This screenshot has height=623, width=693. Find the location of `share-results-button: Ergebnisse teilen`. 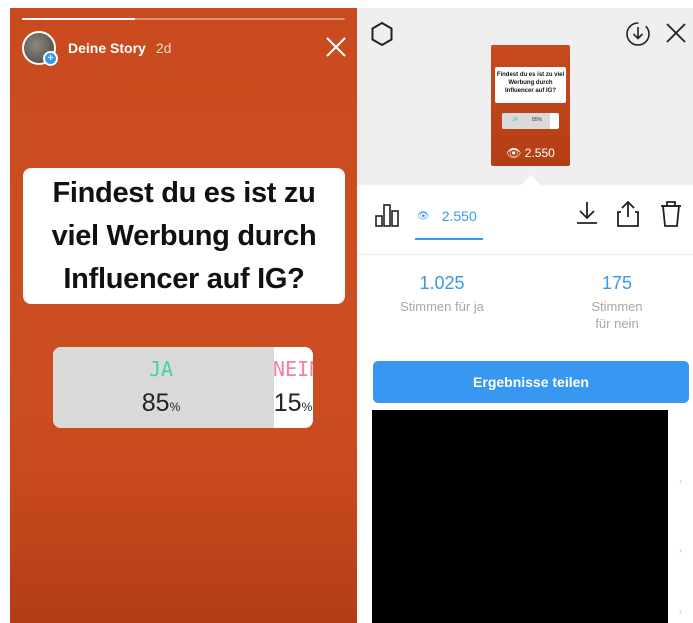

share-results-button: Ergebnisse teilen is located at coordinates (531, 382).